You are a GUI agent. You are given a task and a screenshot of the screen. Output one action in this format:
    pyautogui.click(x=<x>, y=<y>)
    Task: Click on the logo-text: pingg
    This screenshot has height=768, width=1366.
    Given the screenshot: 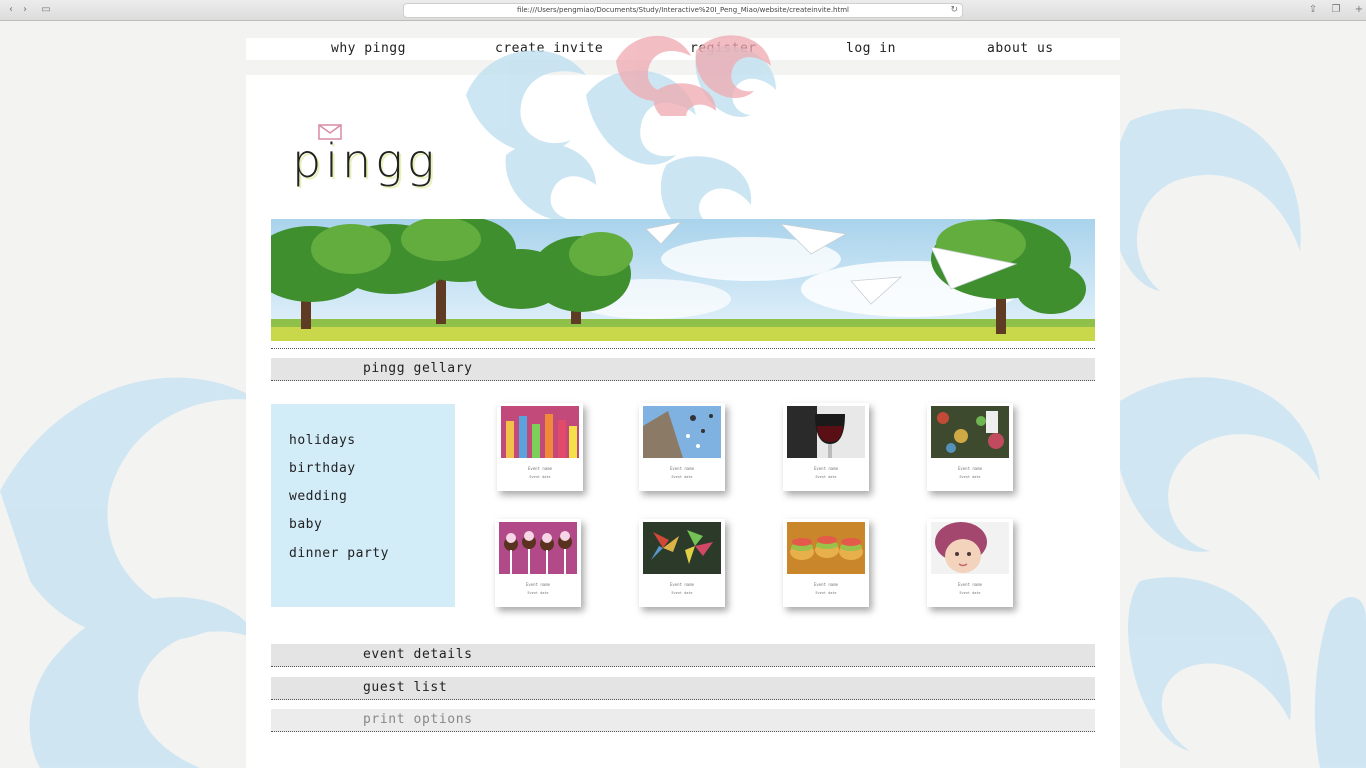 What is the action you would take?
    pyautogui.click(x=365, y=161)
    